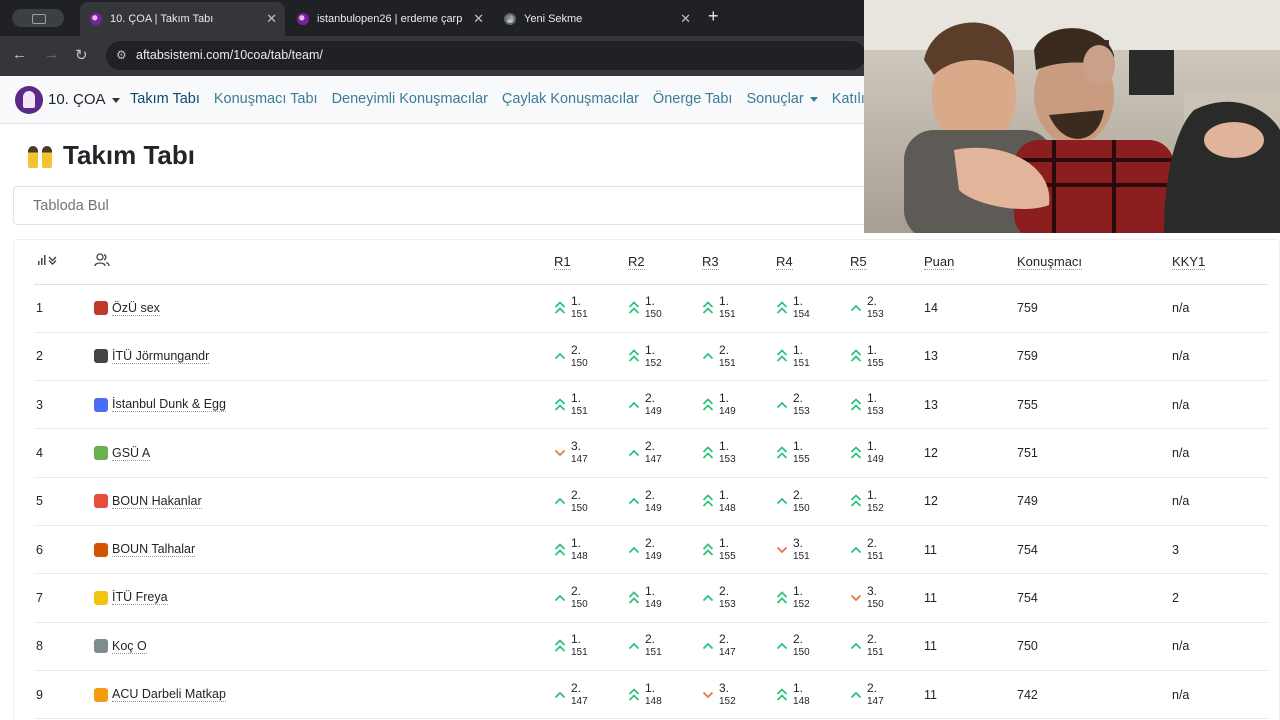 The image size is (1280, 720). Describe the element at coordinates (157, 501) in the screenshot. I see `team-name-link: BOUN Hakanlar` at that location.